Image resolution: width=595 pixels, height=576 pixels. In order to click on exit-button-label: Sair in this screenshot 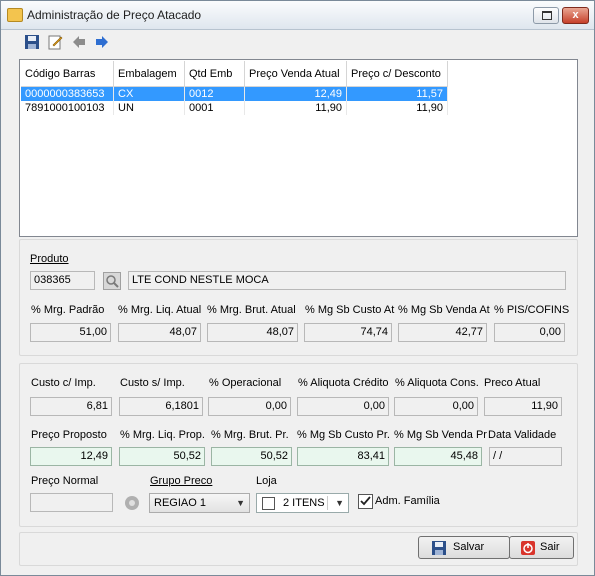, I will do `click(550, 547)`.